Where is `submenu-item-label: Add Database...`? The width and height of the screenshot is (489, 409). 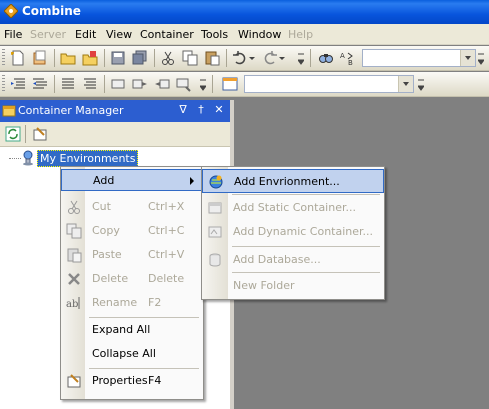
submenu-item-label: Add Database... is located at coordinates (277, 259).